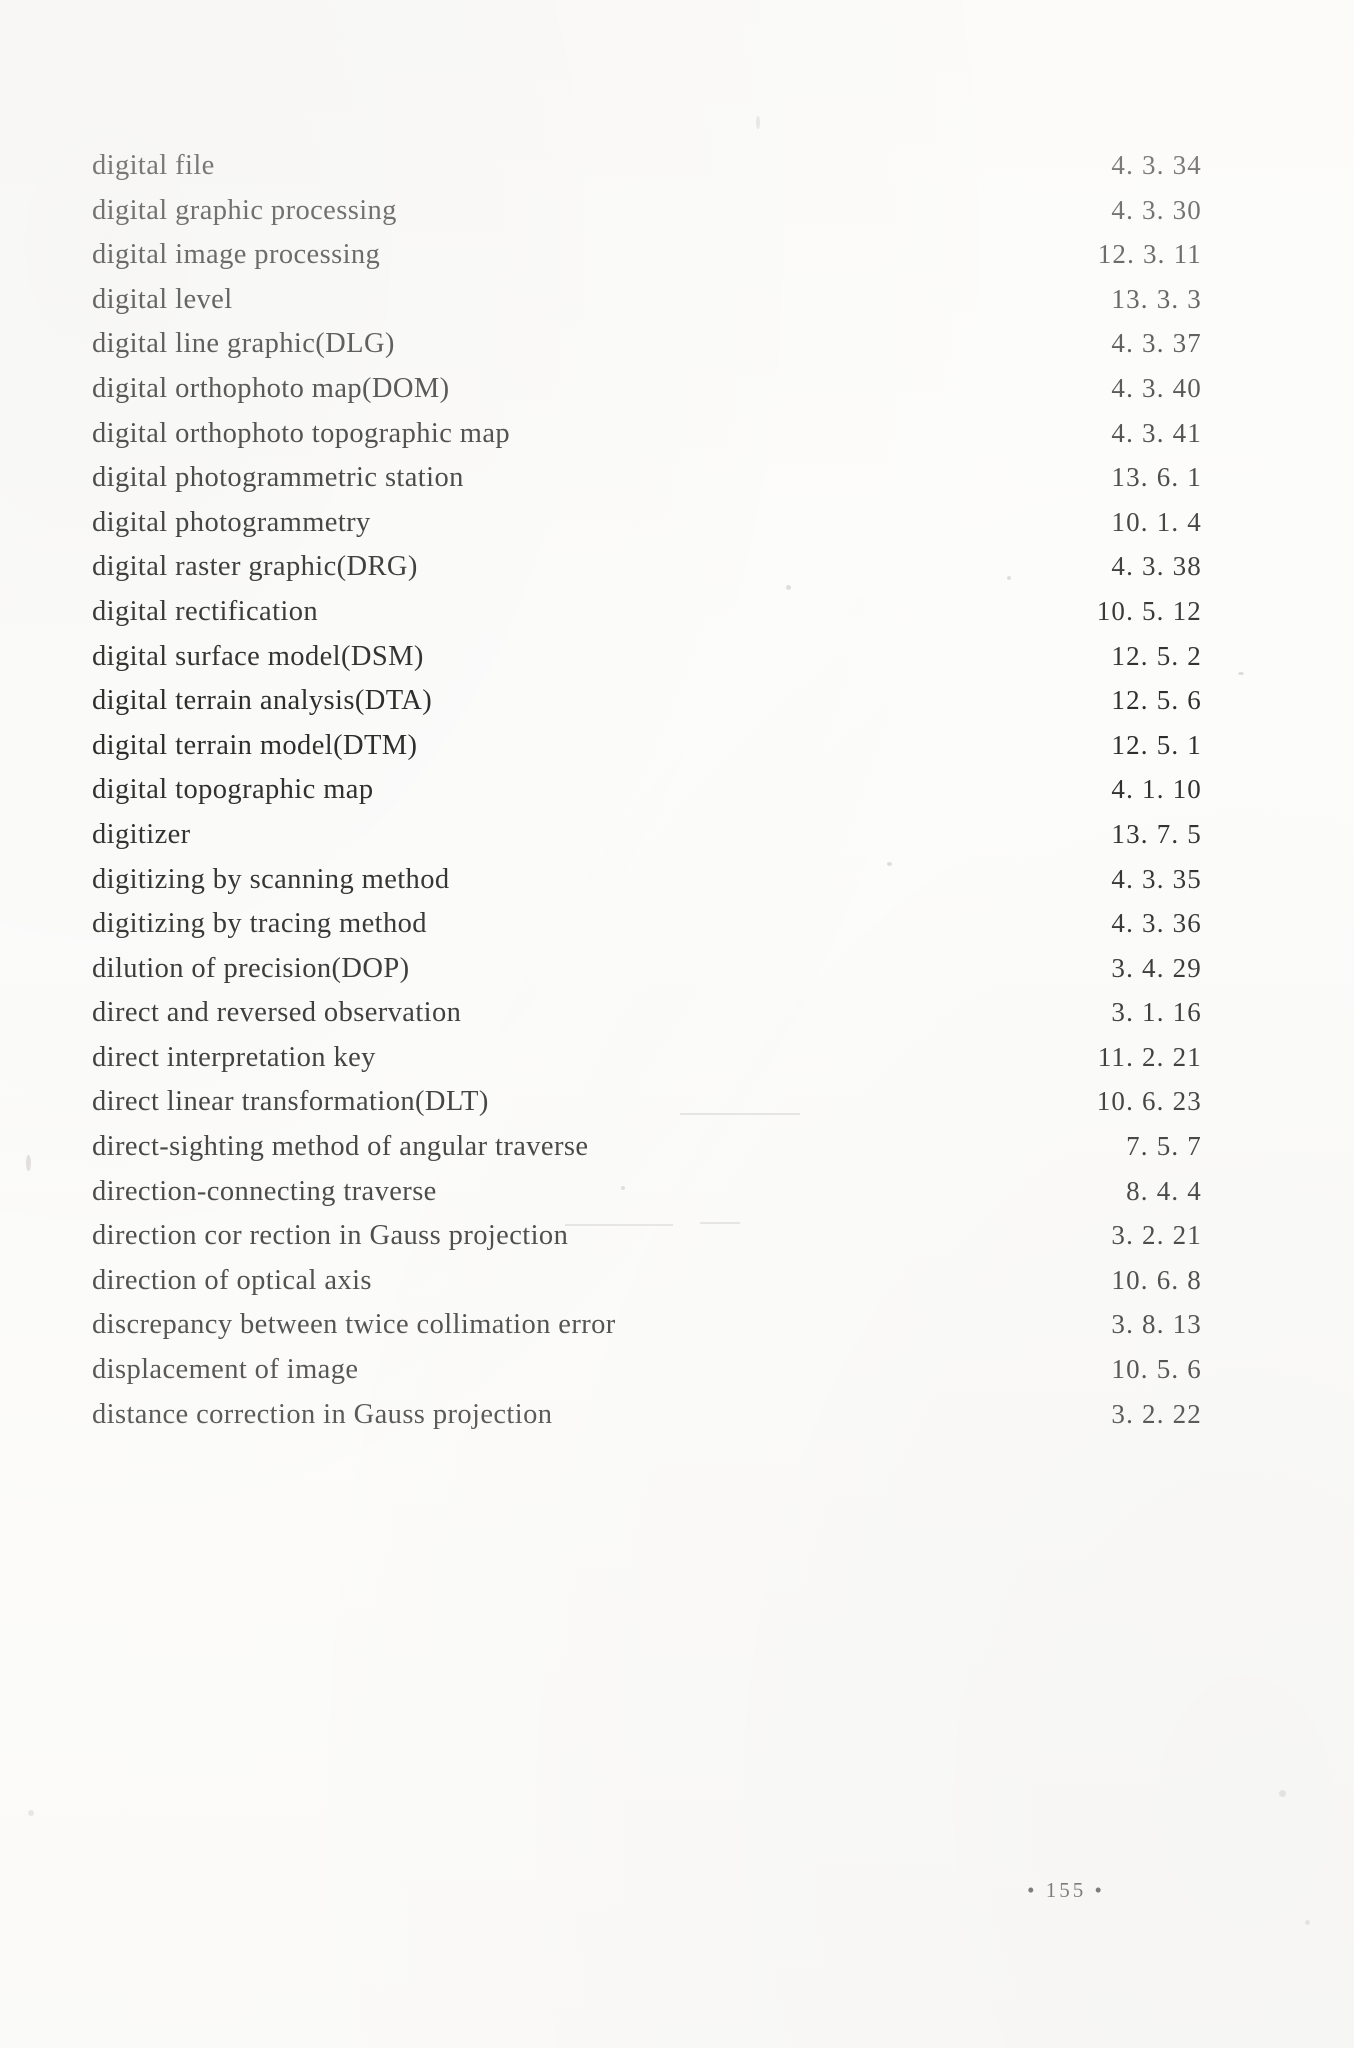 This screenshot has width=1354, height=2048. I want to click on index-entry-term: direction-connecting traverse, so click(264, 1191).